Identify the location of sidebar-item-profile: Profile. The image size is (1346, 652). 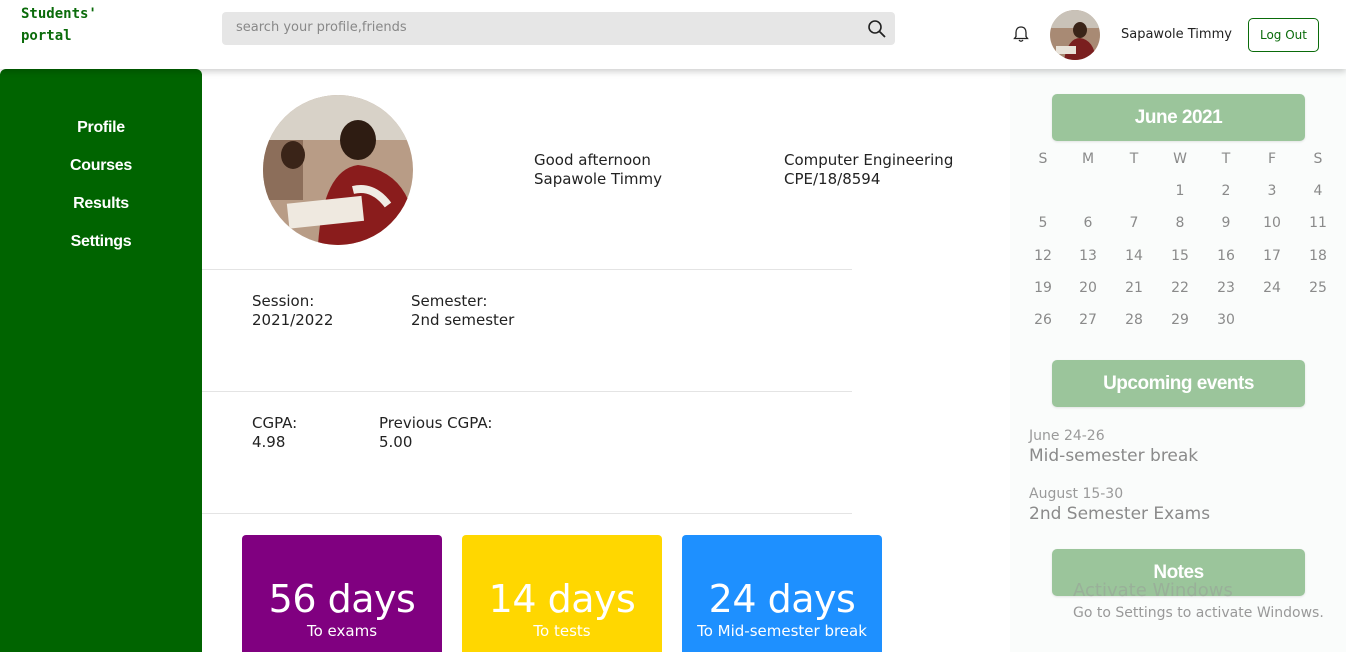
(101, 128).